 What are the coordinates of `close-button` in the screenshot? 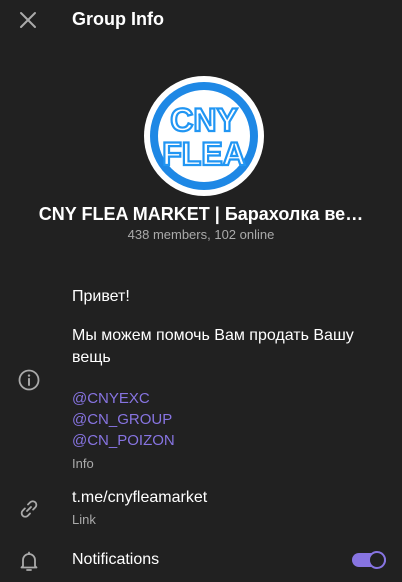 It's located at (28, 20).